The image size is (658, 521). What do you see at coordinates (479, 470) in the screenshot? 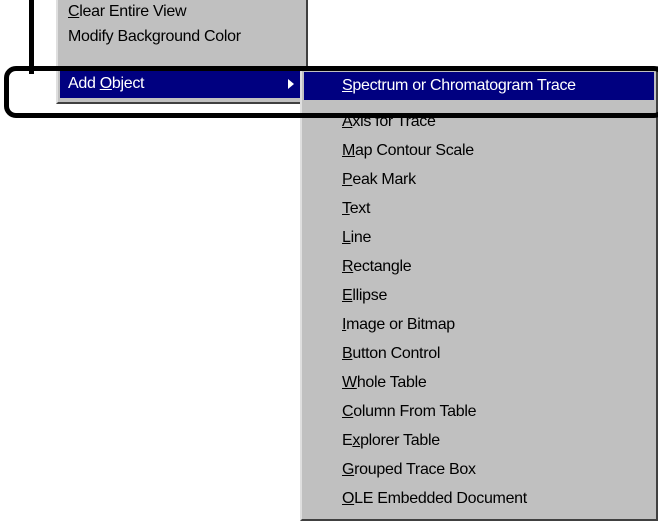
I see `submenu-item-grouped-trace-box: Grouped Trace Box` at bounding box center [479, 470].